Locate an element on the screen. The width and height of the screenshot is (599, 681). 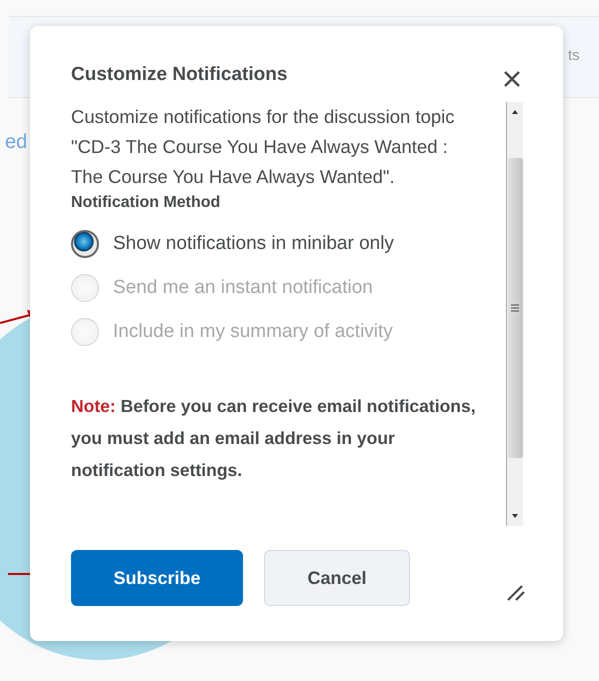
section-heading: Notification Method is located at coordinates (146, 203).